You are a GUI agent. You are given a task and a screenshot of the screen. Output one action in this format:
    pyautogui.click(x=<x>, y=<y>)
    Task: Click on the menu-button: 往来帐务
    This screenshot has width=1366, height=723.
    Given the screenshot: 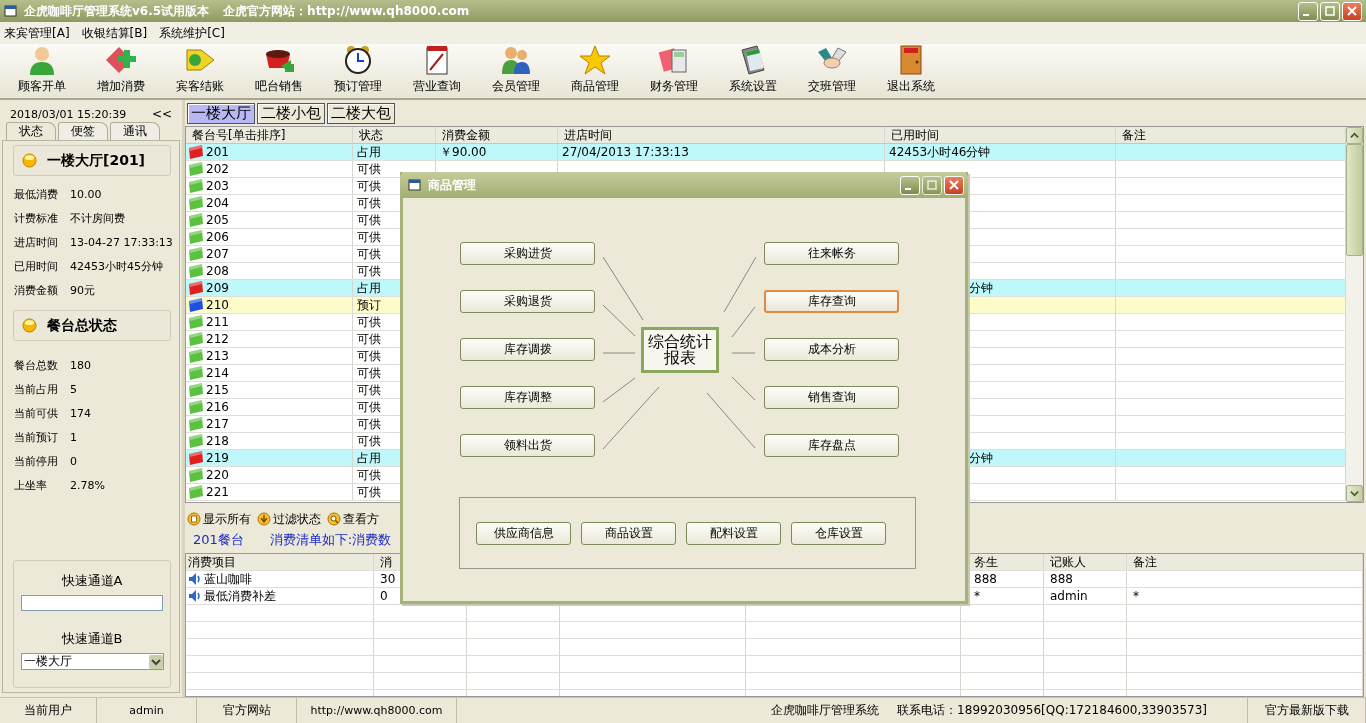 What is the action you would take?
    pyautogui.click(x=831, y=253)
    